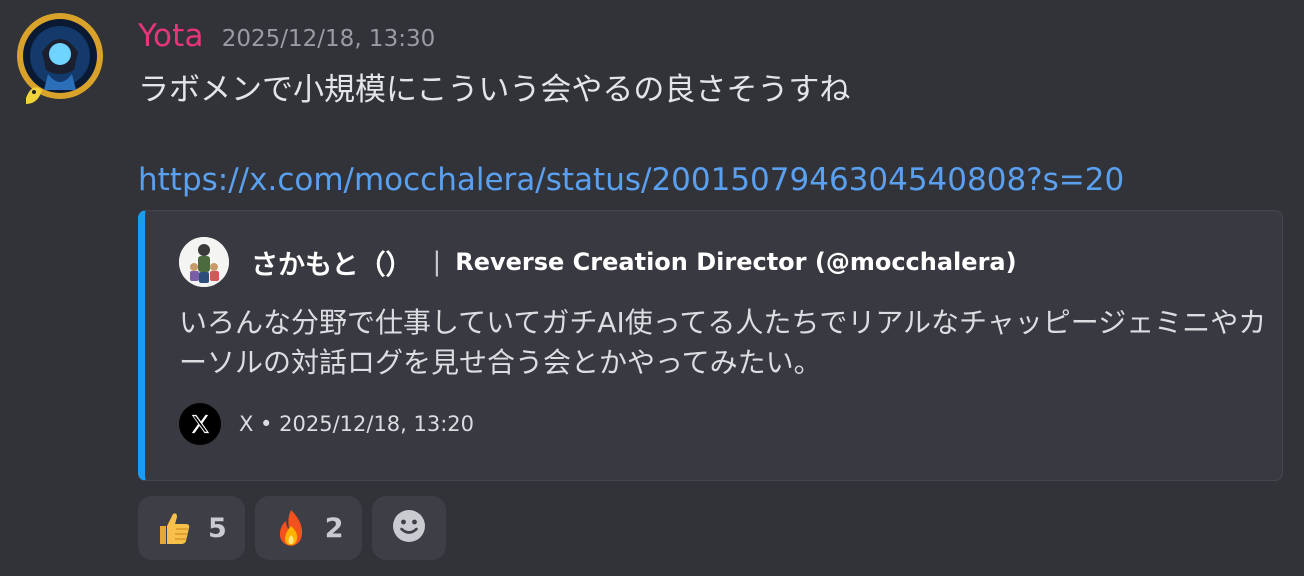  I want to click on thumbs-up-icon, so click(174, 528).